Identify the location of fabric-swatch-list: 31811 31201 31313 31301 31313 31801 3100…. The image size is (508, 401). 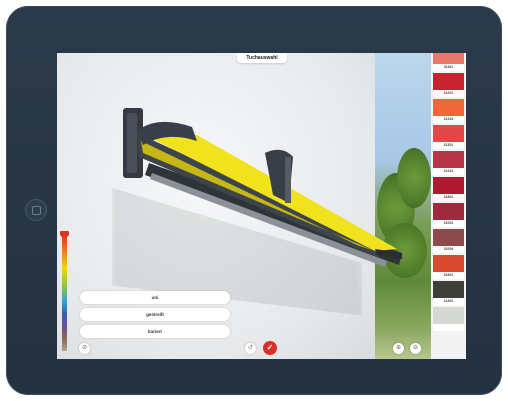
(448, 206).